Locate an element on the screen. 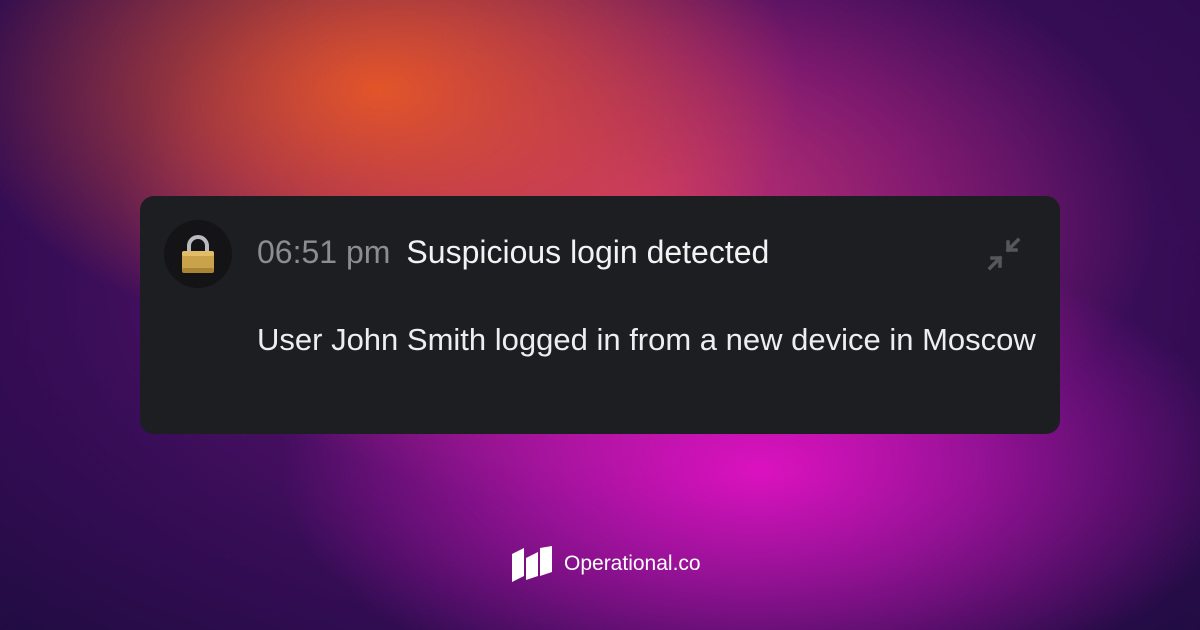  collapse-button is located at coordinates (1004, 254).